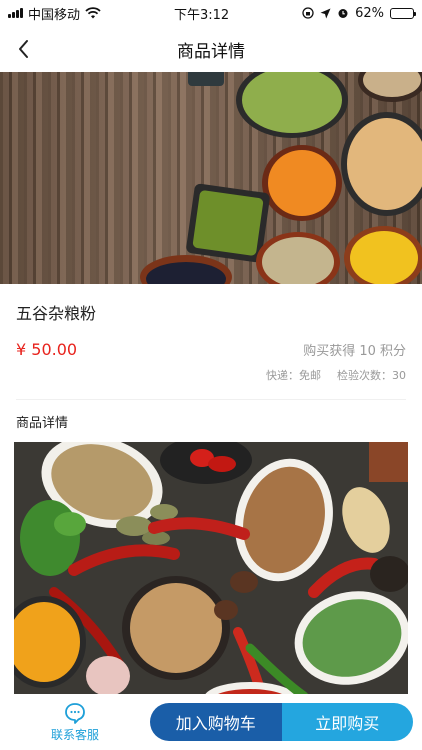 This screenshot has height=750, width=422. I want to click on shipping-info: 快递：免邮, so click(293, 375).